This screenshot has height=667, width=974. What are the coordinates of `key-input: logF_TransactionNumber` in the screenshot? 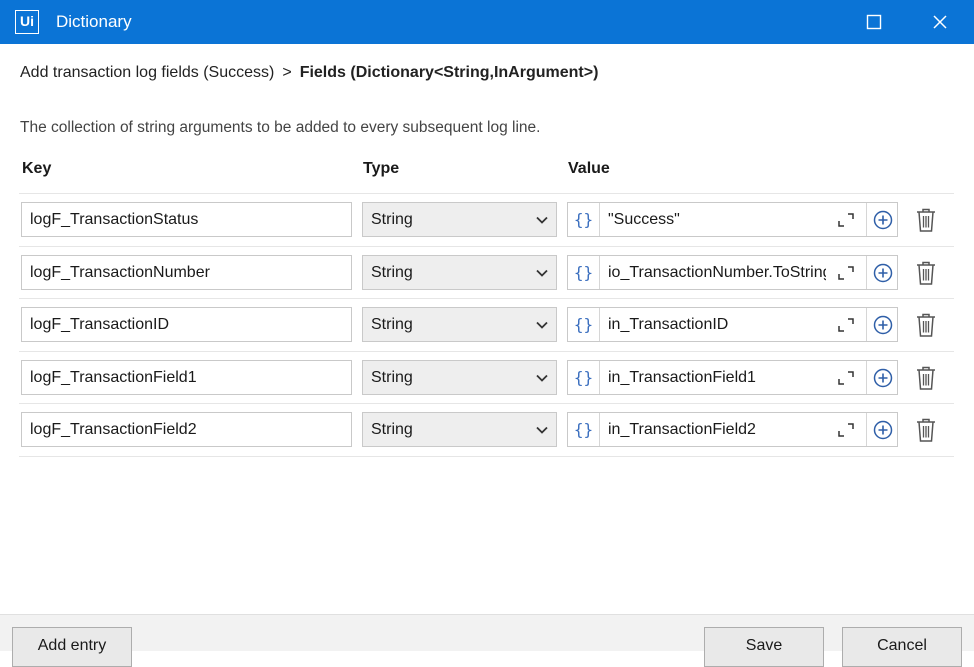 It's located at (186, 272).